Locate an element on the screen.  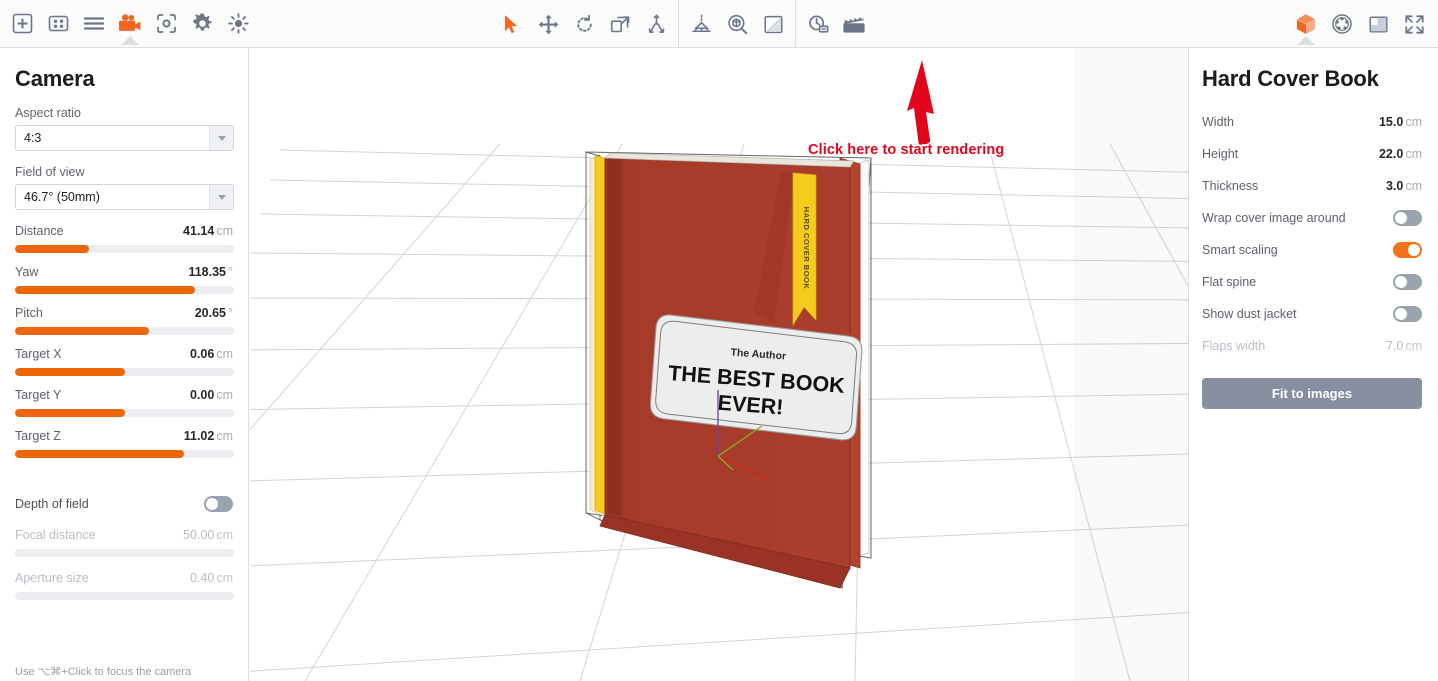
property-value: 7.0 cm is located at coordinates (1403, 346).